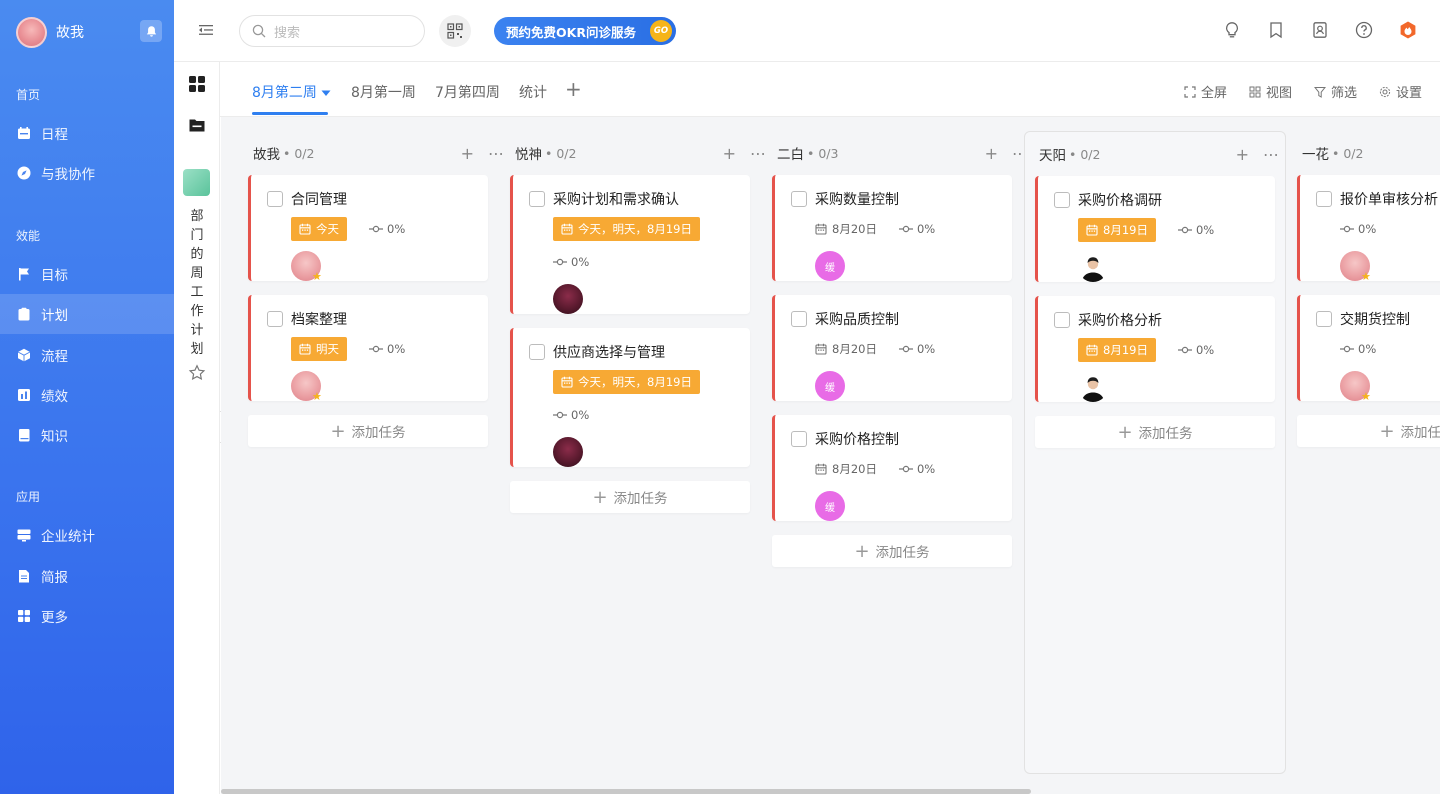 Image resolution: width=1440 pixels, height=794 pixels. Describe the element at coordinates (197, 84) in the screenshot. I see `apps-icon` at that location.